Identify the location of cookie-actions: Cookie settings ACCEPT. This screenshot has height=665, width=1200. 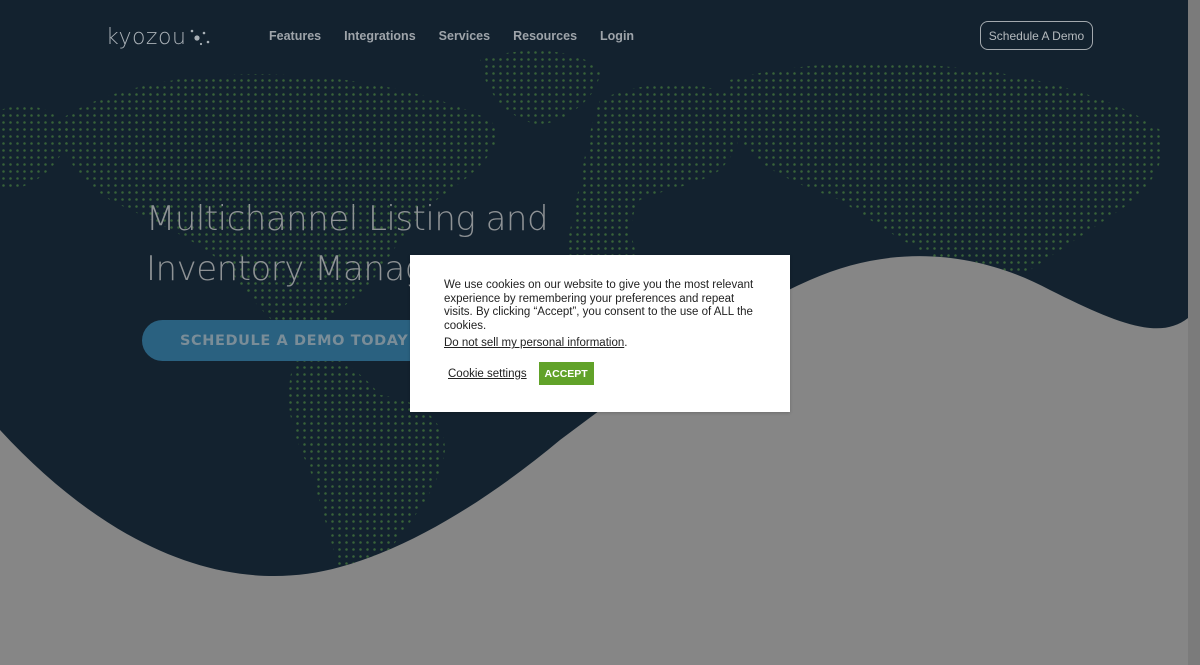
(521, 373).